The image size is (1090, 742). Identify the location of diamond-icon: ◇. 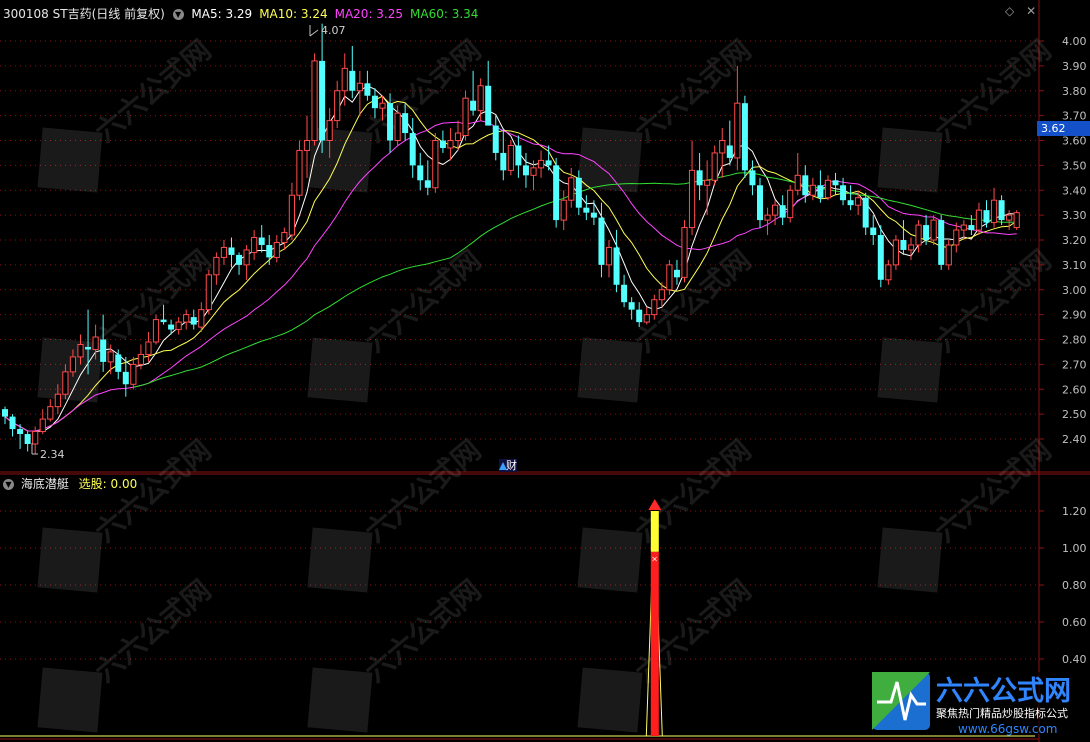
(1009, 11).